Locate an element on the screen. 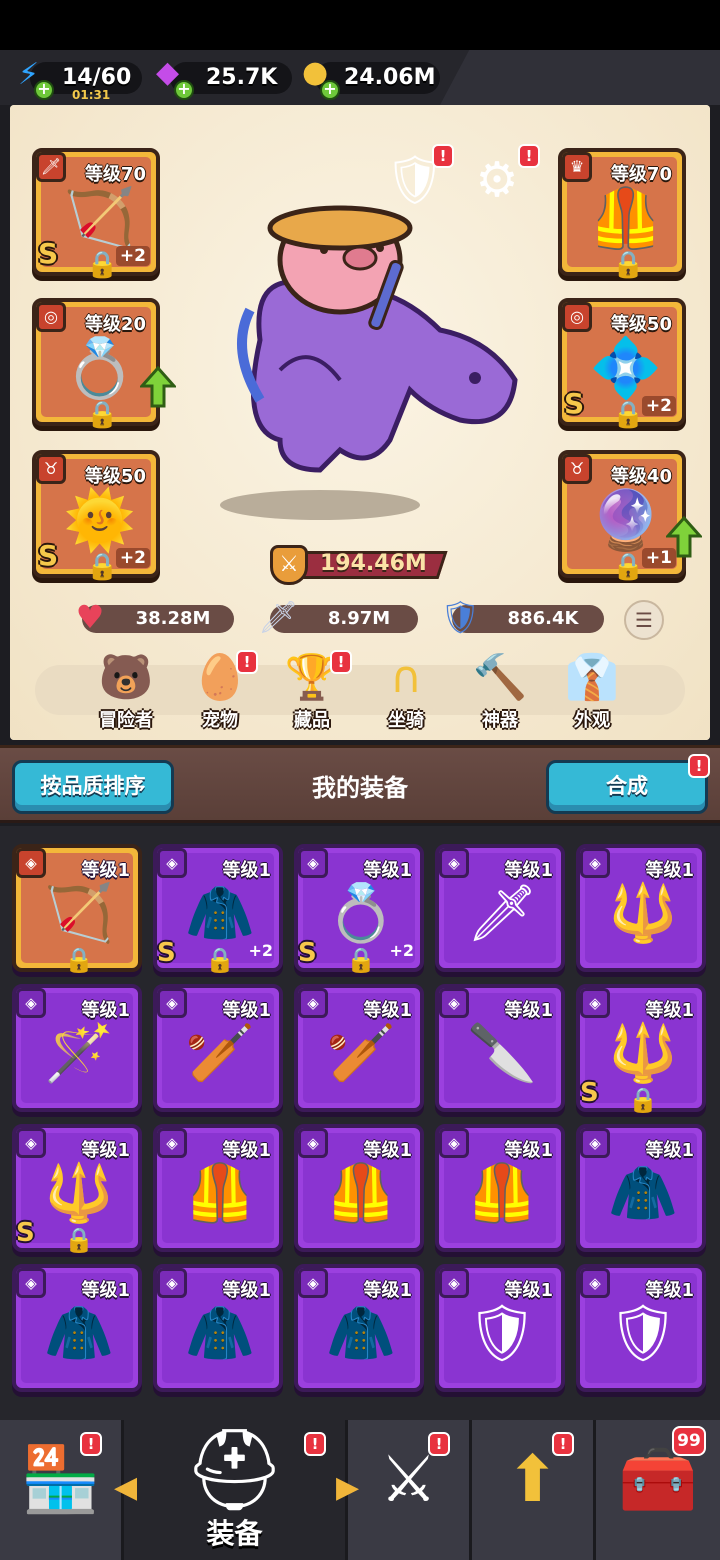 This screenshot has height=1560, width=720. slot-necklace: ♉ 等级50 🌞 S 🔒 +2 is located at coordinates (96, 516).